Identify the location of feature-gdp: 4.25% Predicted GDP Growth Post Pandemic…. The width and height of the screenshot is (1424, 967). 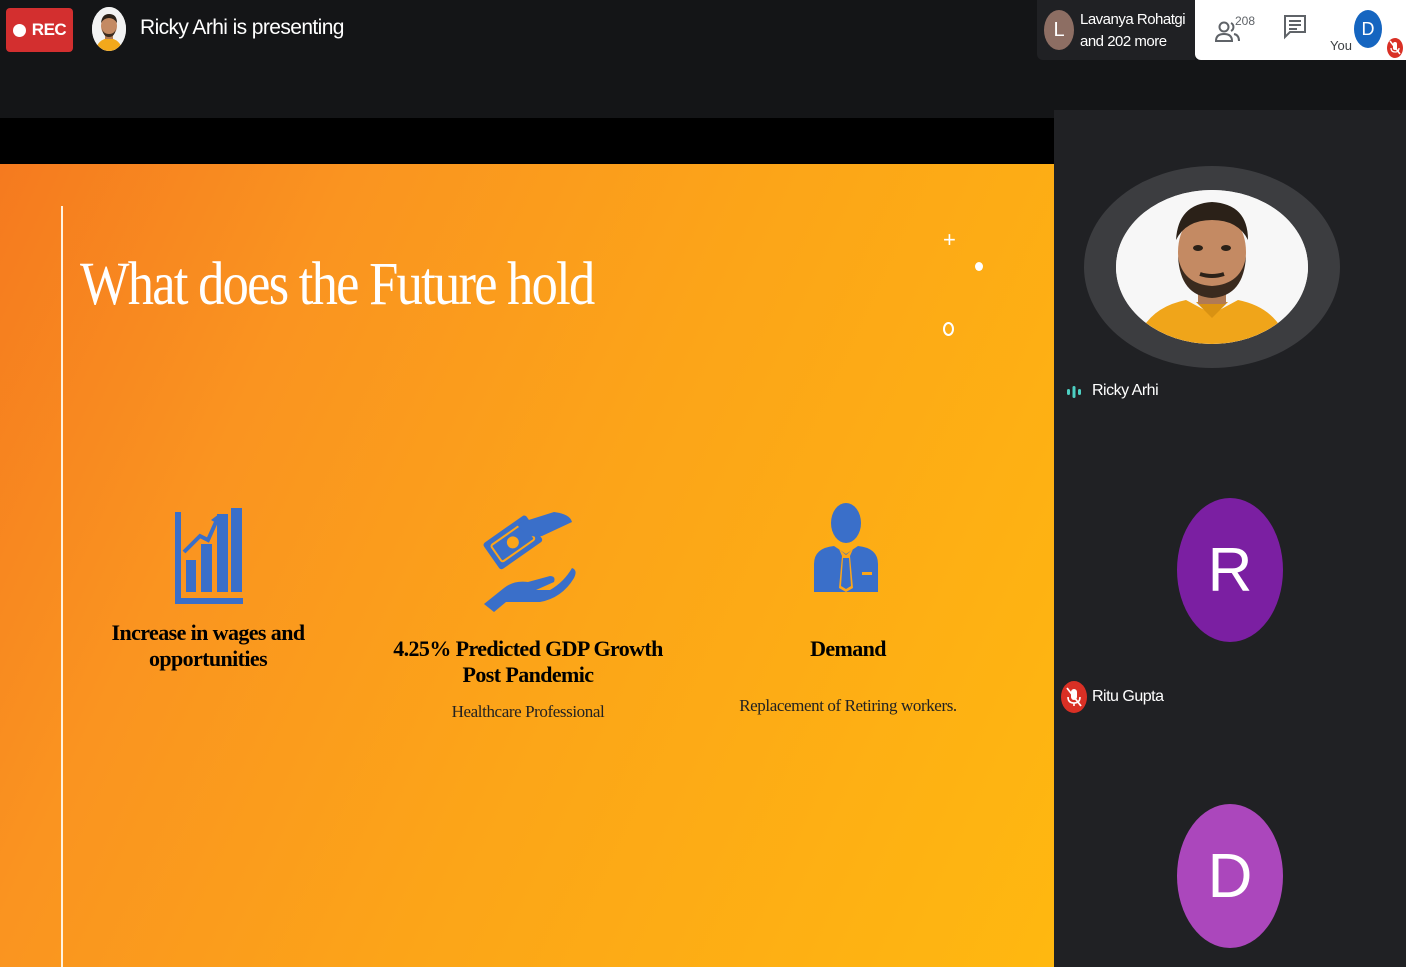
(528, 679).